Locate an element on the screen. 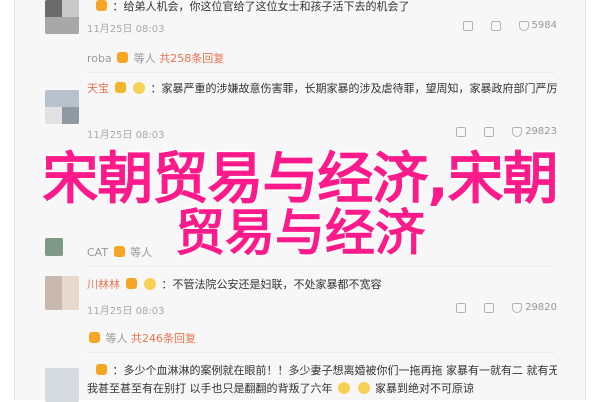 This screenshot has width=600, height=402. like-count: 29820 is located at coordinates (541, 307).